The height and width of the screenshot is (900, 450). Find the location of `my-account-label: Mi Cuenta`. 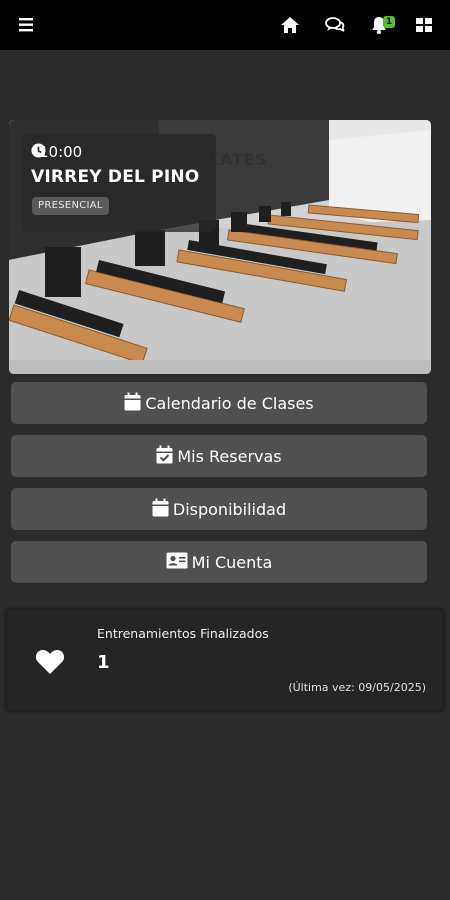

my-account-label: Mi Cuenta is located at coordinates (232, 562).